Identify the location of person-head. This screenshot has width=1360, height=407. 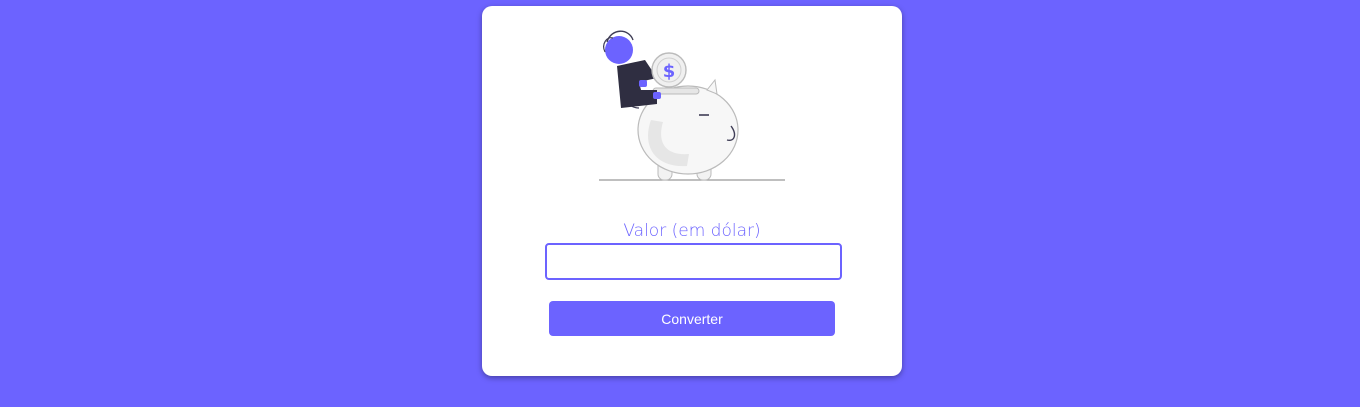
(619, 50).